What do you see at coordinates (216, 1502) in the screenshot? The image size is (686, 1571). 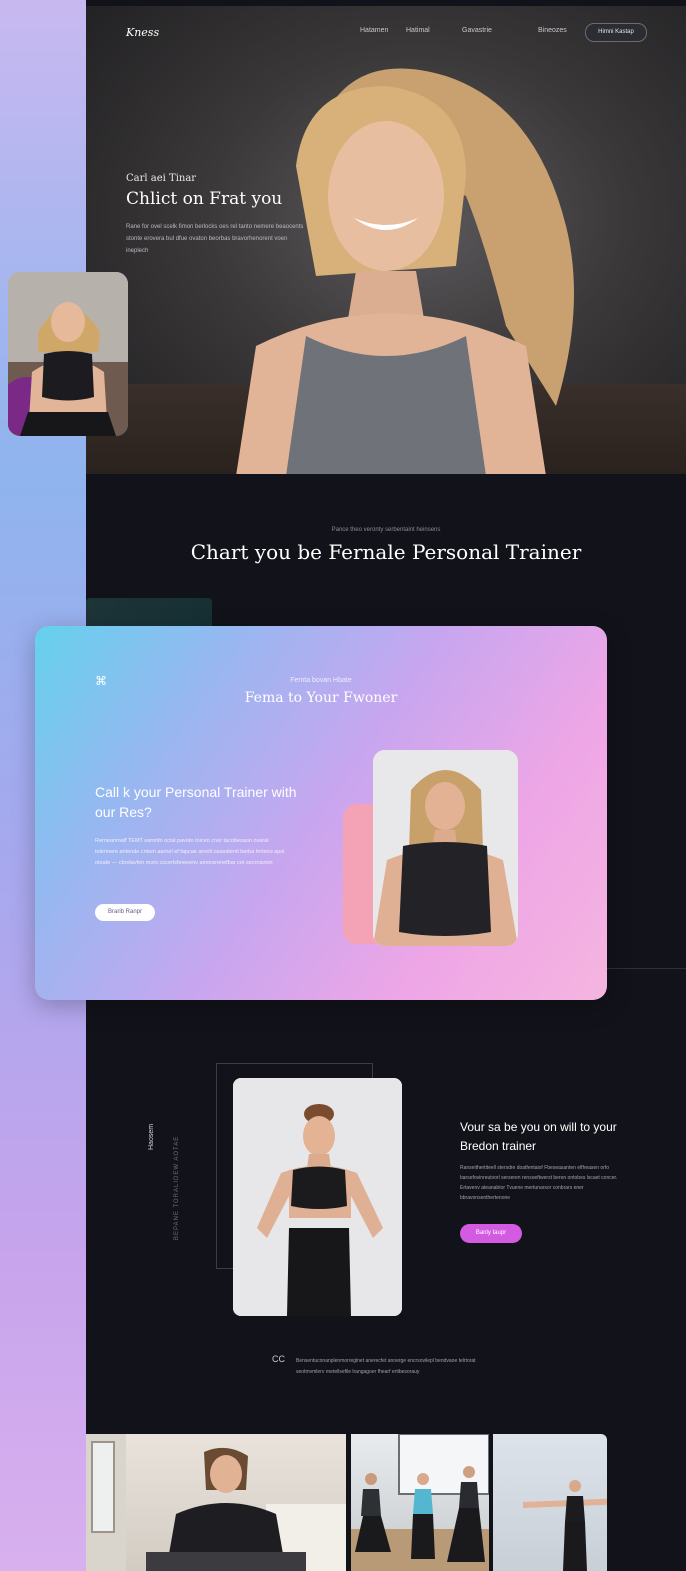 I see `gallery-image-living-room` at bounding box center [216, 1502].